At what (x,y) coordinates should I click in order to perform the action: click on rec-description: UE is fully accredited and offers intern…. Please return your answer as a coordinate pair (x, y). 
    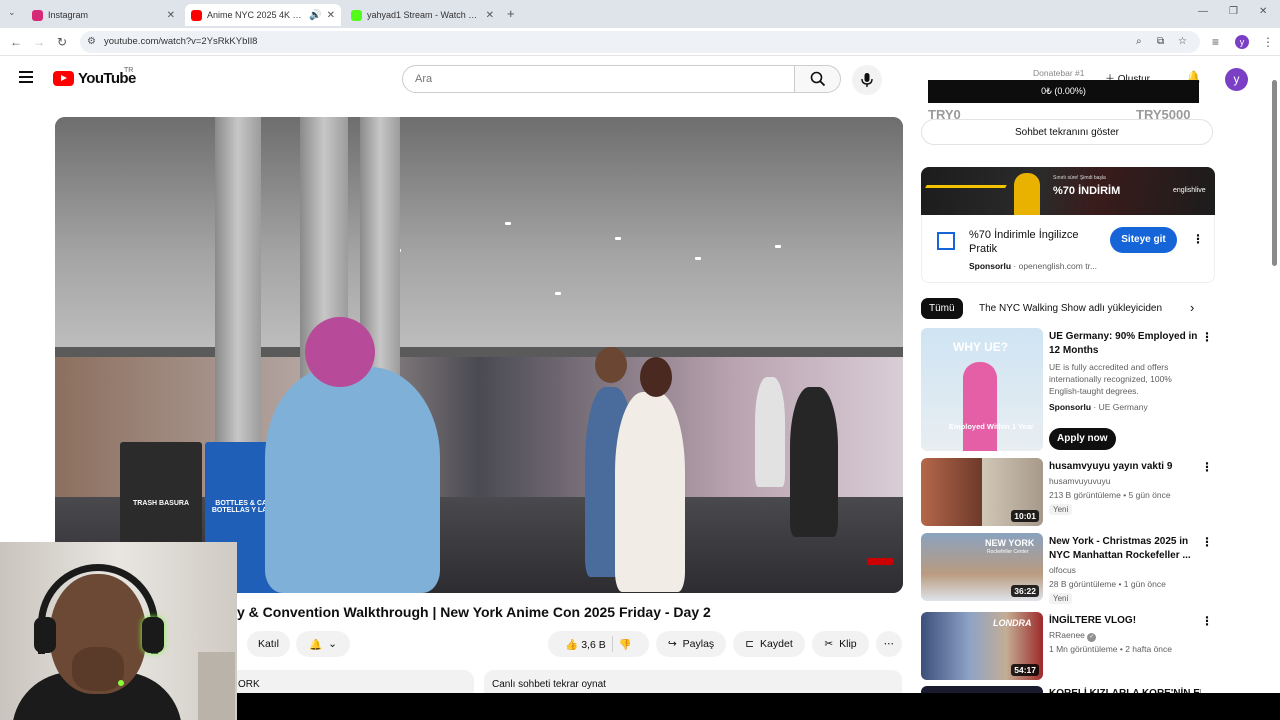
    Looking at the image, I should click on (1110, 379).